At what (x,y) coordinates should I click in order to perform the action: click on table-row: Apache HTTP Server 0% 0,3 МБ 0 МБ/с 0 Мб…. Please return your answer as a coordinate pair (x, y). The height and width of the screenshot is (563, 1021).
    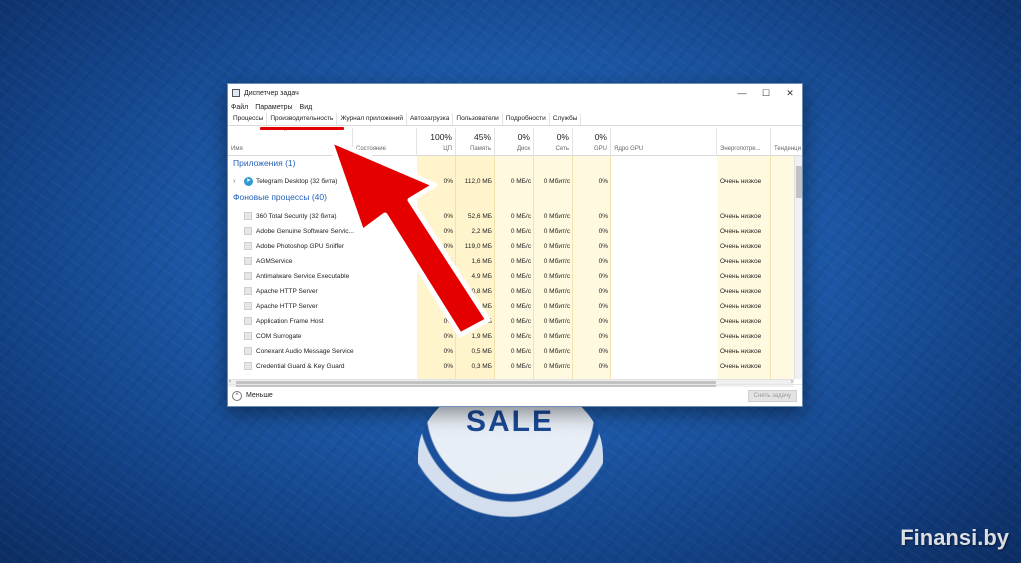
    Looking at the image, I should click on (511, 306).